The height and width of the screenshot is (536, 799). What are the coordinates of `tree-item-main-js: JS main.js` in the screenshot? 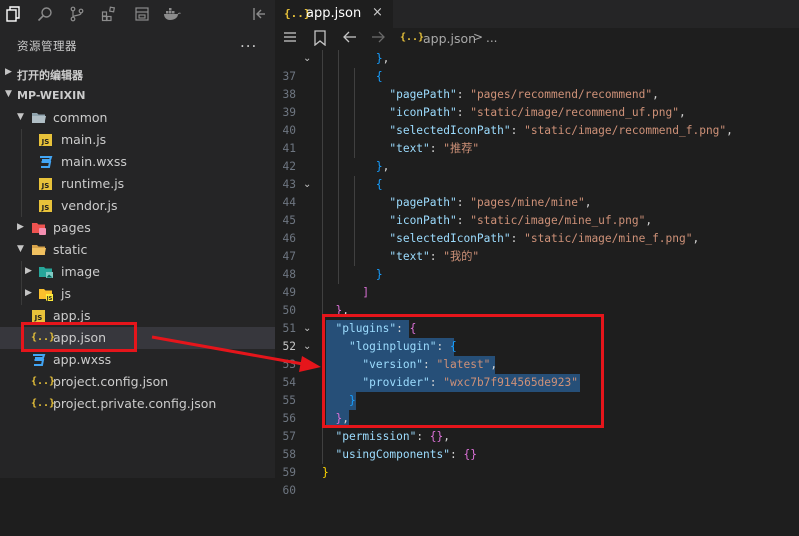 It's located at (137, 140).